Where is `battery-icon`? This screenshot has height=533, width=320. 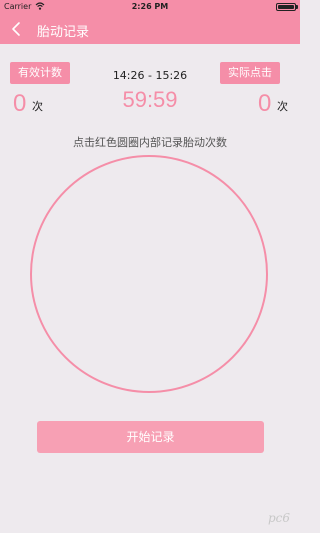 battery-icon is located at coordinates (286, 7).